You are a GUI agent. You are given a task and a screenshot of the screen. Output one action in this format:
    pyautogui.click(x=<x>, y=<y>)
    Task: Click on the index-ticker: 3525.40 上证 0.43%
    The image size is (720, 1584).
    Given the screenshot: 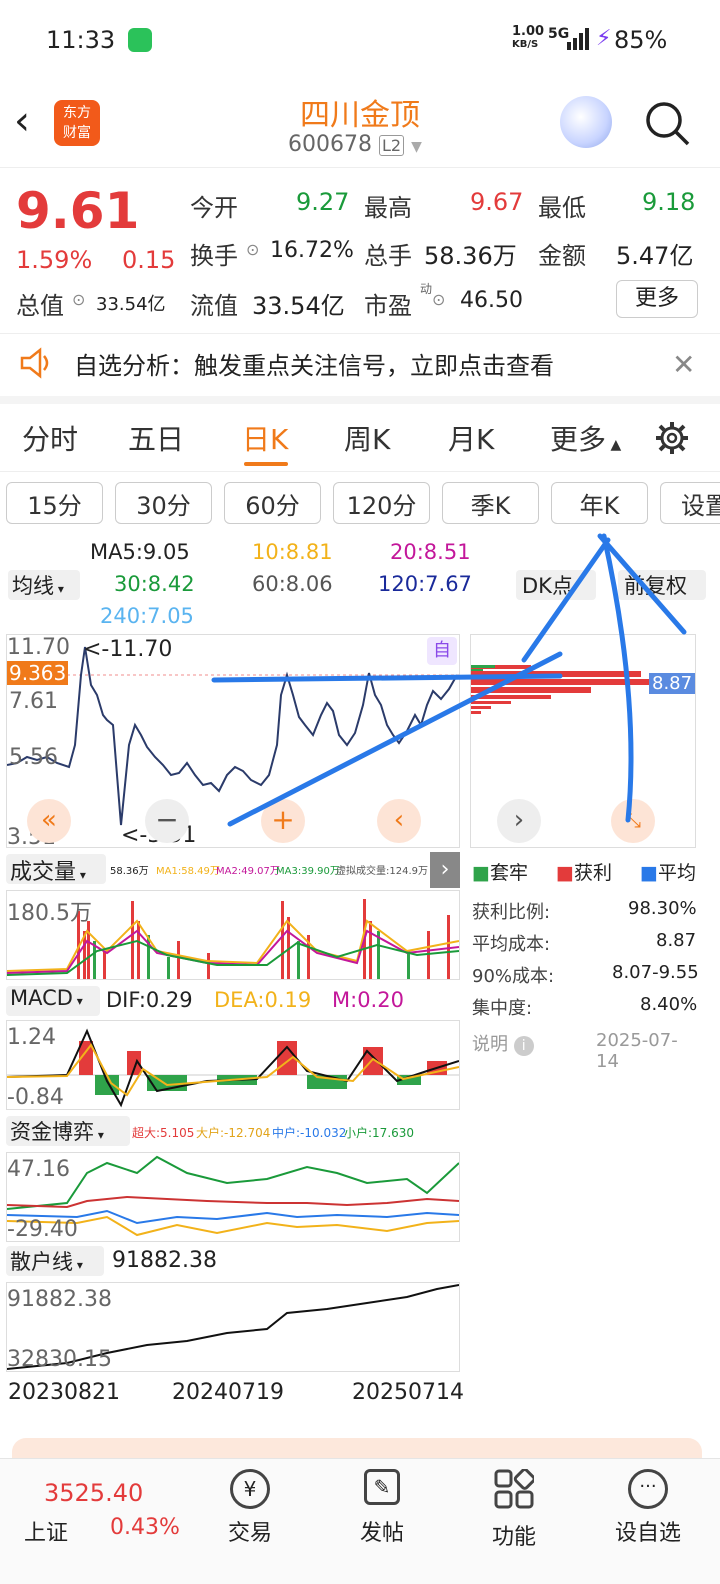 What is the action you would take?
    pyautogui.click(x=95, y=1521)
    